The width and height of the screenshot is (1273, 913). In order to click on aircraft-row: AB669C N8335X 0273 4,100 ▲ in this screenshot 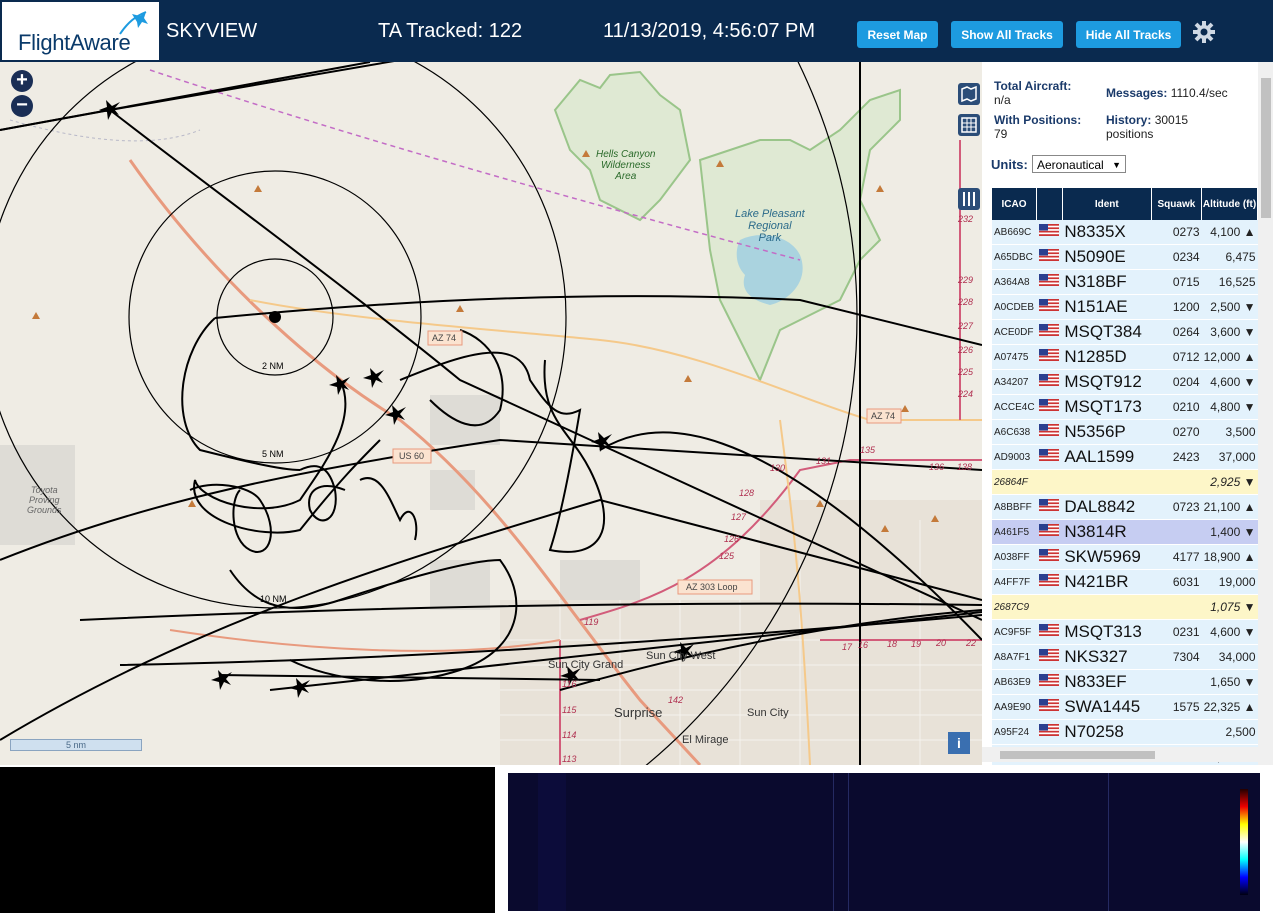, I will do `click(1125, 232)`.